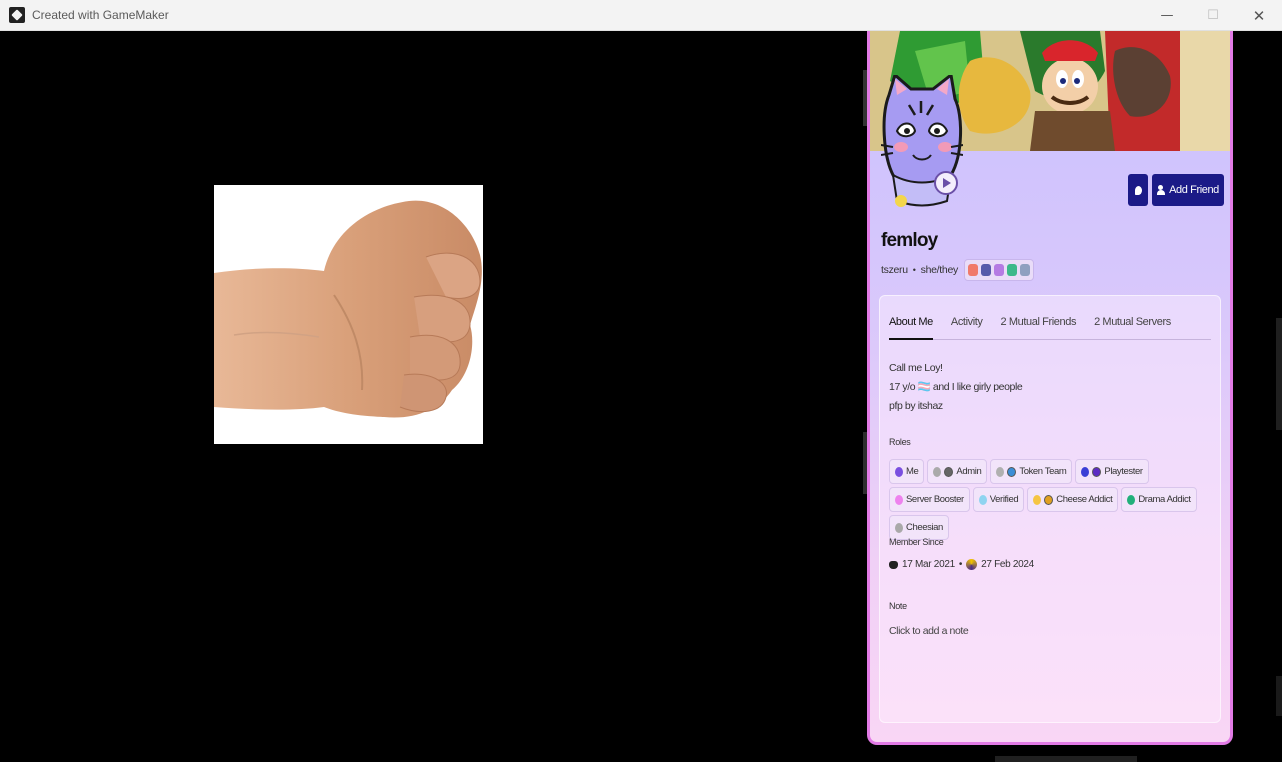 Image resolution: width=1282 pixels, height=762 pixels. I want to click on bio-line: pfp by itshaz, so click(916, 406).